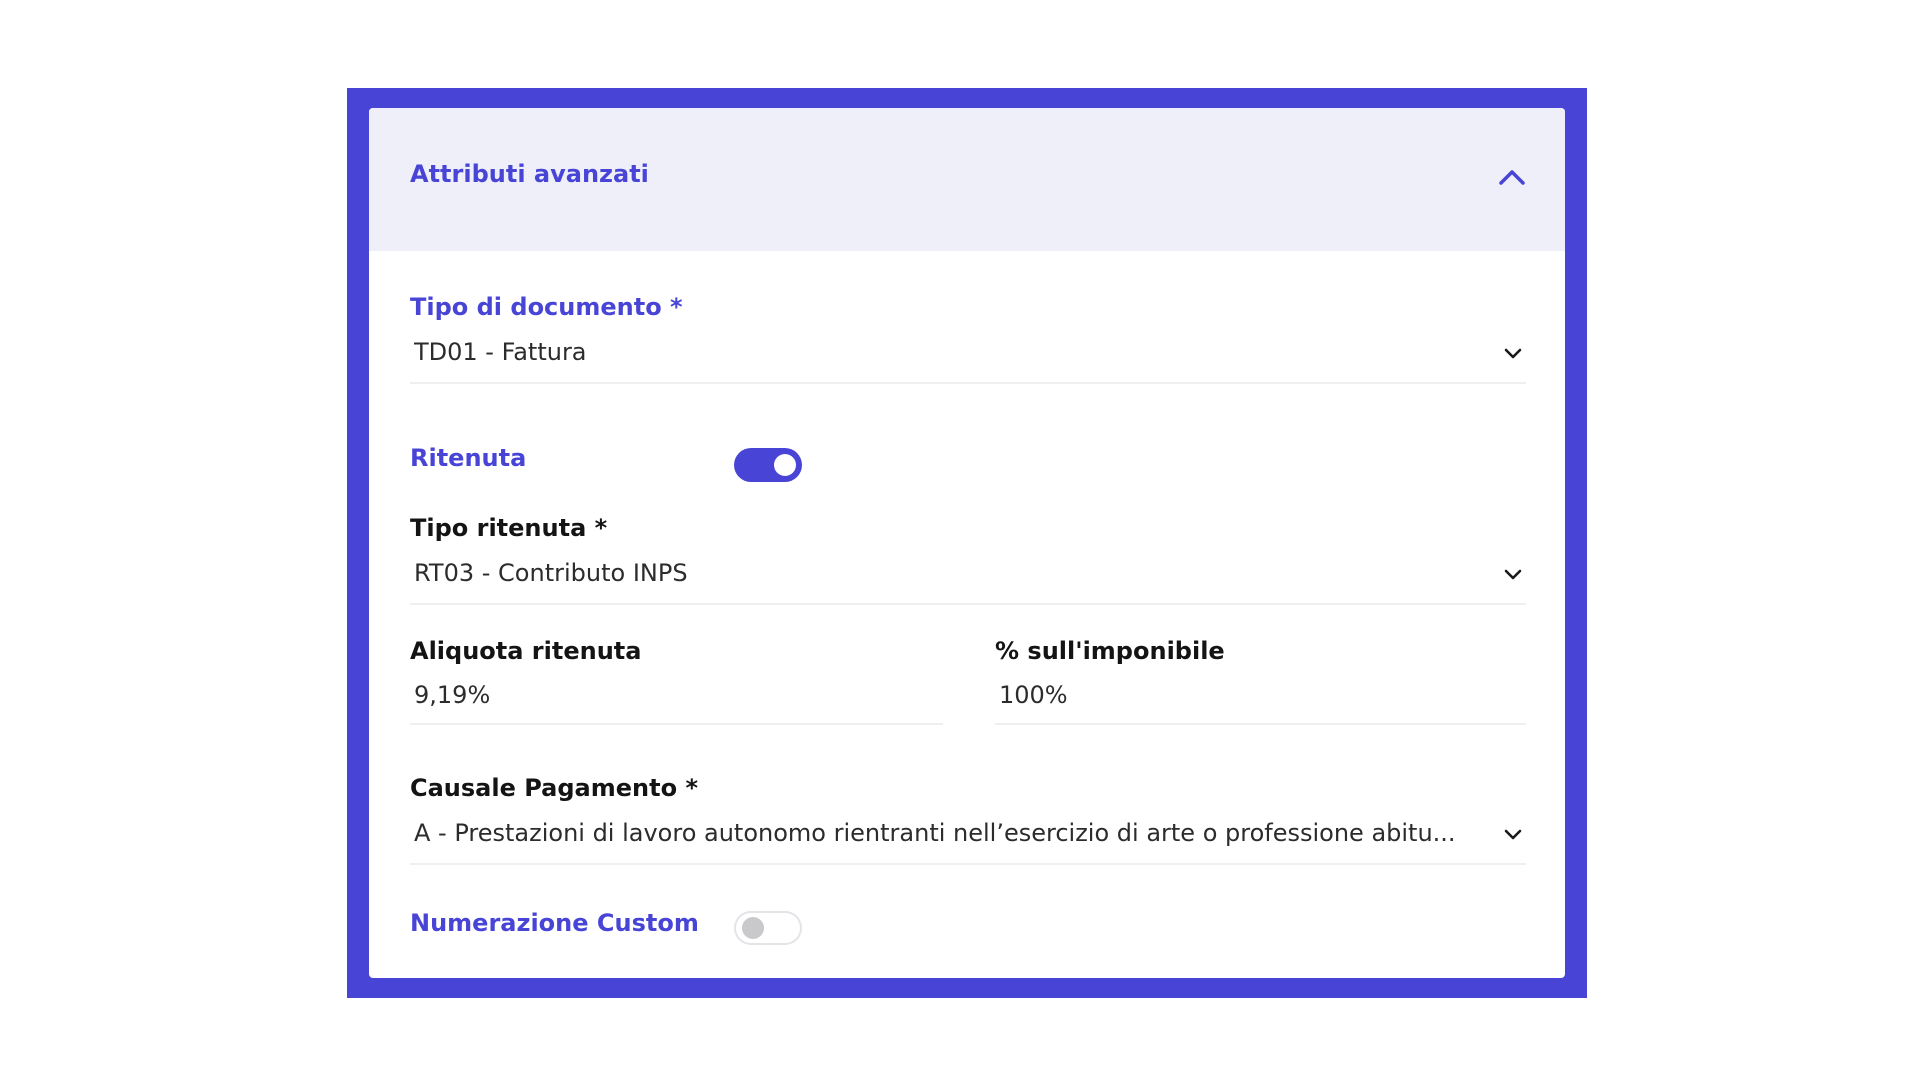 The width and height of the screenshot is (1920, 1080). Describe the element at coordinates (1033, 695) in the screenshot. I see `percentuale-imponibile-value: 100%` at that location.